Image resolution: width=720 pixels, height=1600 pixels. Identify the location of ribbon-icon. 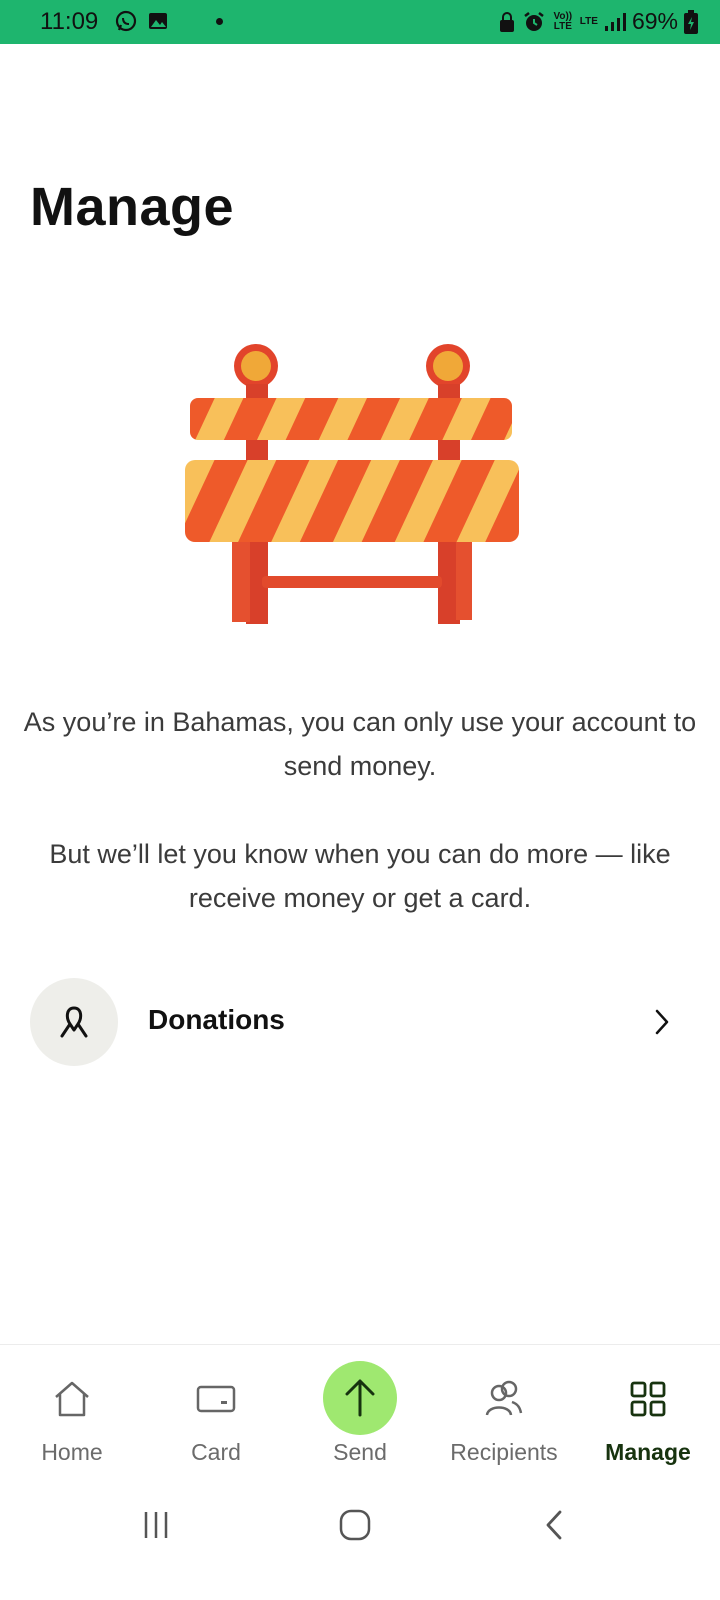
(74, 1022).